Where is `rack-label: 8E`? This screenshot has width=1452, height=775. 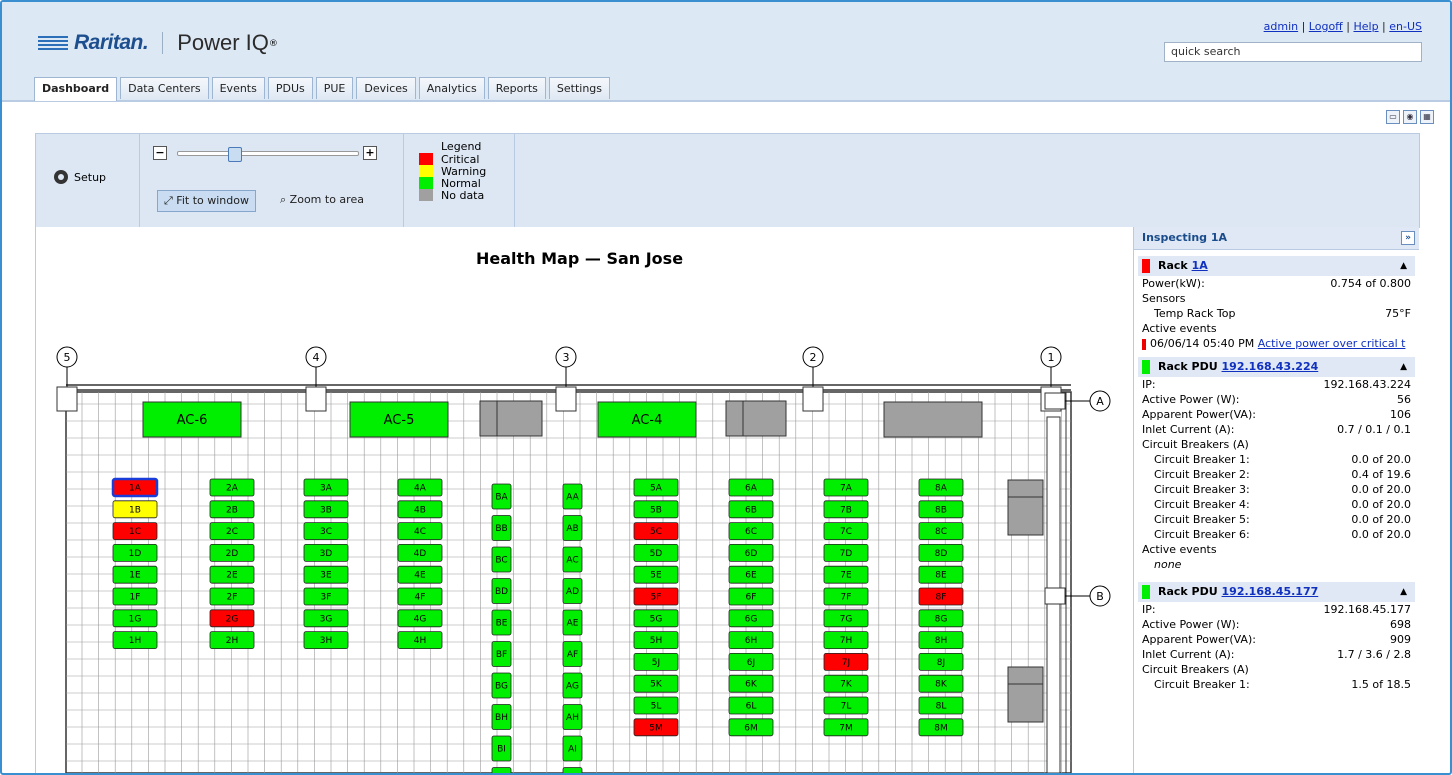 rack-label: 8E is located at coordinates (941, 576).